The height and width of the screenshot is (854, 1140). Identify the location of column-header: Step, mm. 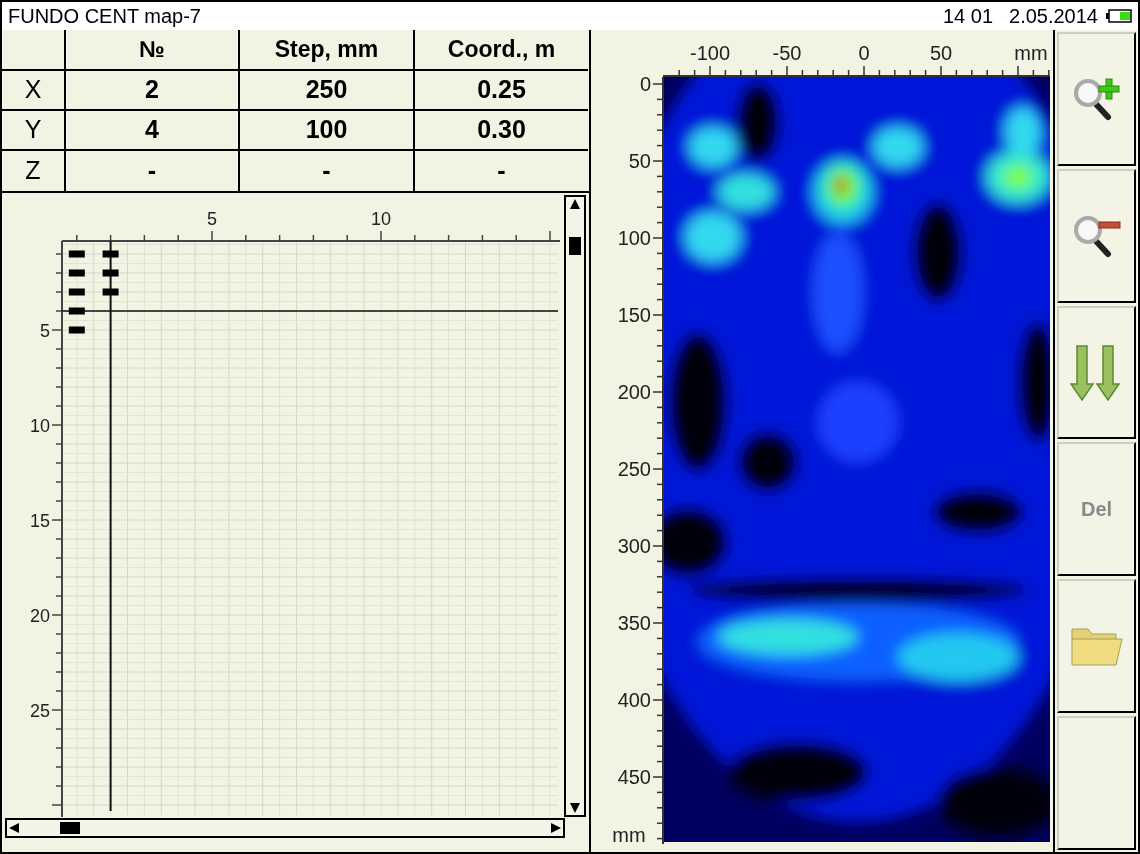
(325, 50).